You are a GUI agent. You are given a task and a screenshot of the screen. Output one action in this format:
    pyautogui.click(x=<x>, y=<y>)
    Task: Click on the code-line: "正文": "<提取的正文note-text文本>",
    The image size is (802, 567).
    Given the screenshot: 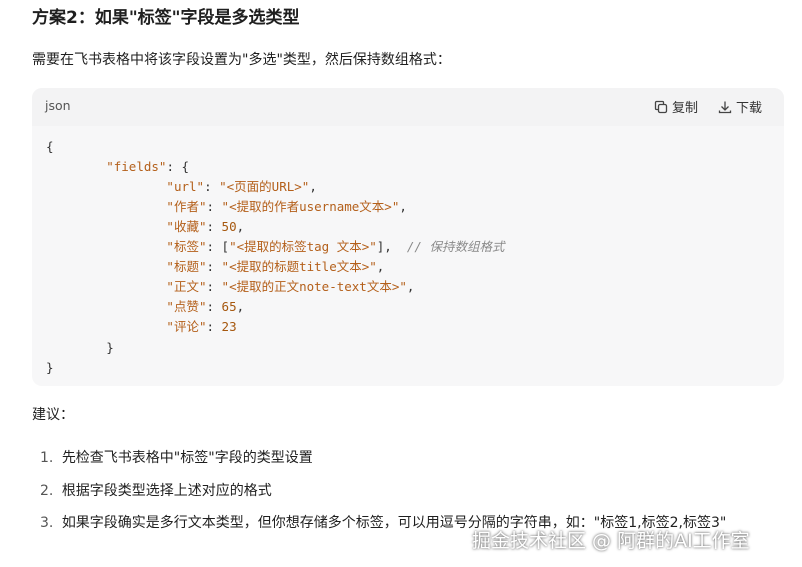 What is the action you would take?
    pyautogui.click(x=290, y=286)
    